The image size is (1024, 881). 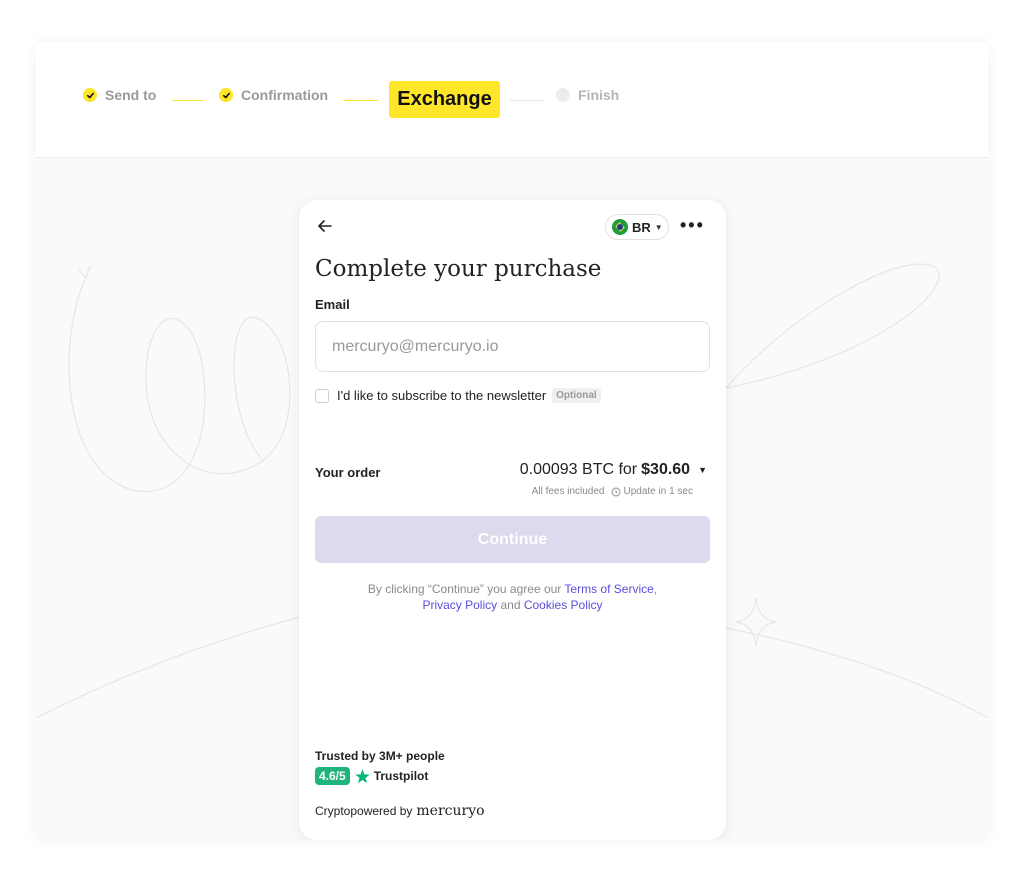 I want to click on step-exchange-active: Exchange, so click(x=444, y=99).